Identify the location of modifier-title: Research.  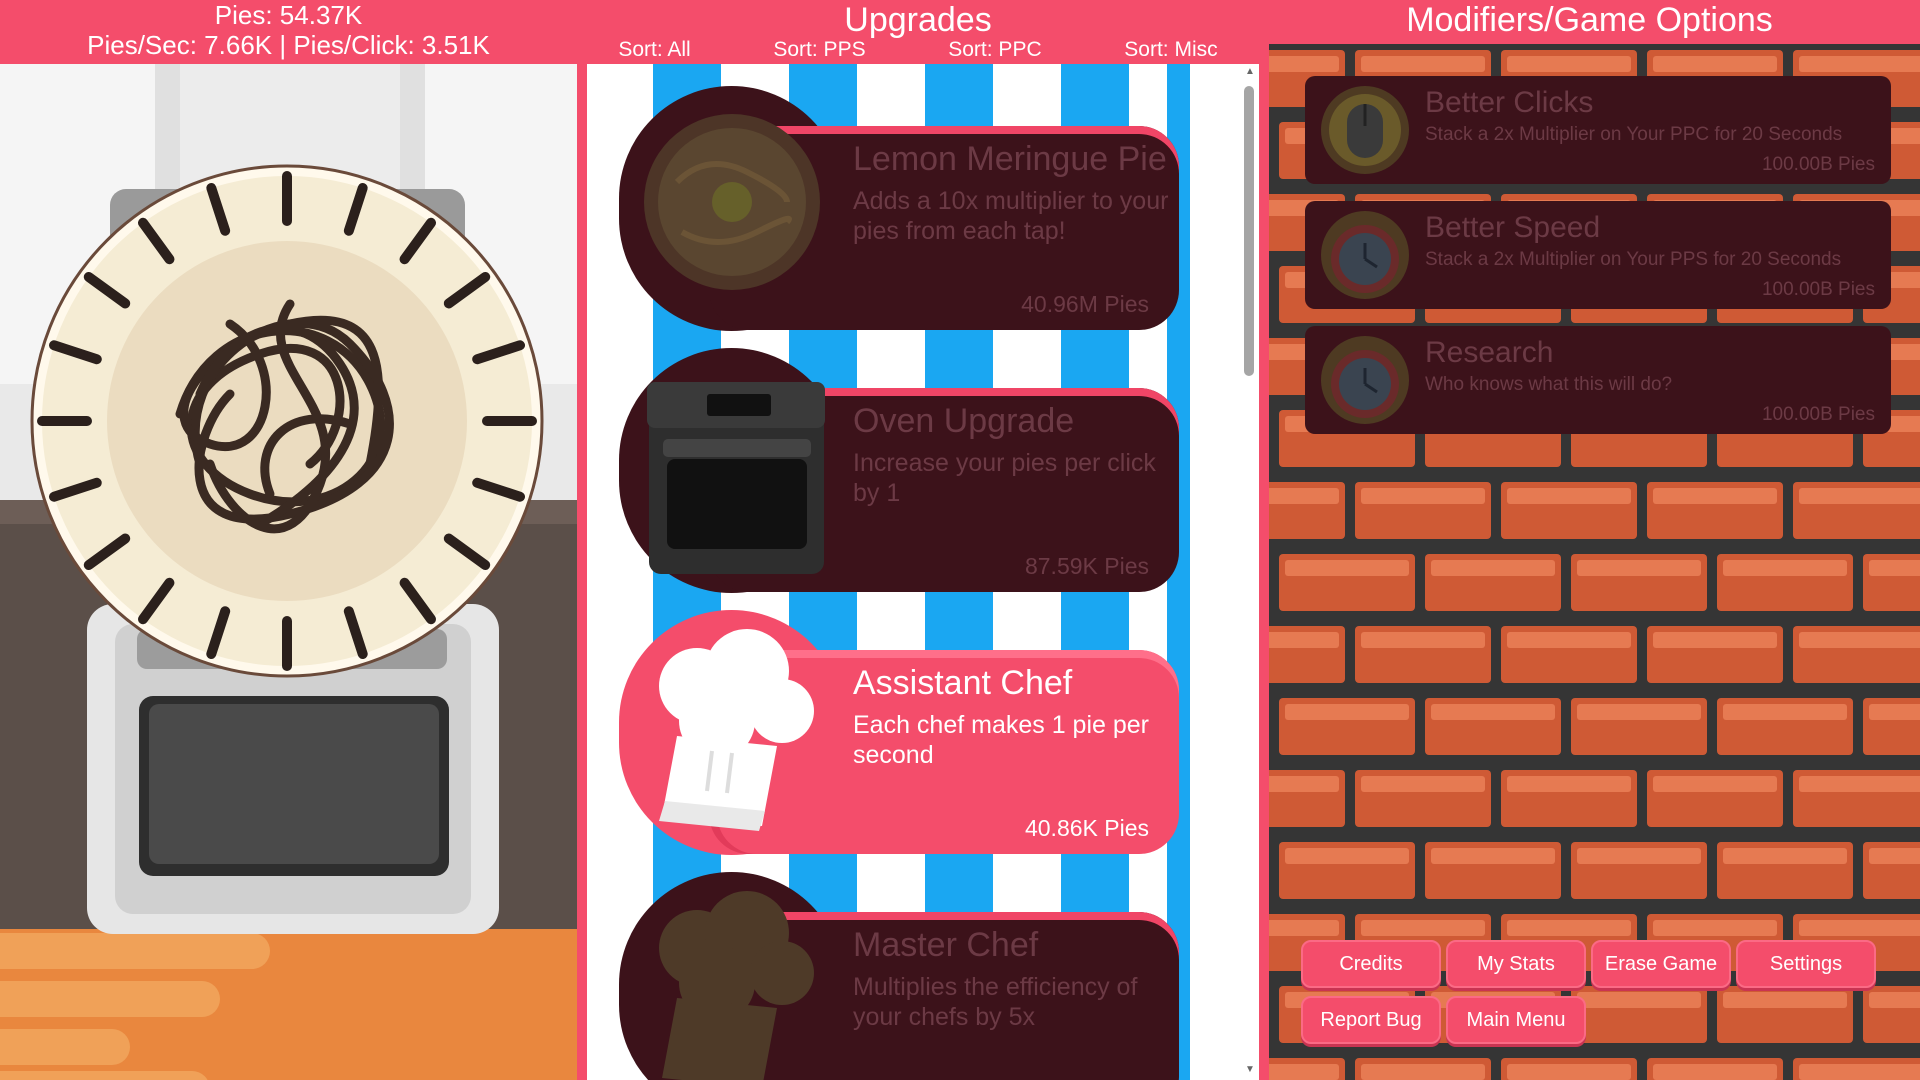
(1489, 352).